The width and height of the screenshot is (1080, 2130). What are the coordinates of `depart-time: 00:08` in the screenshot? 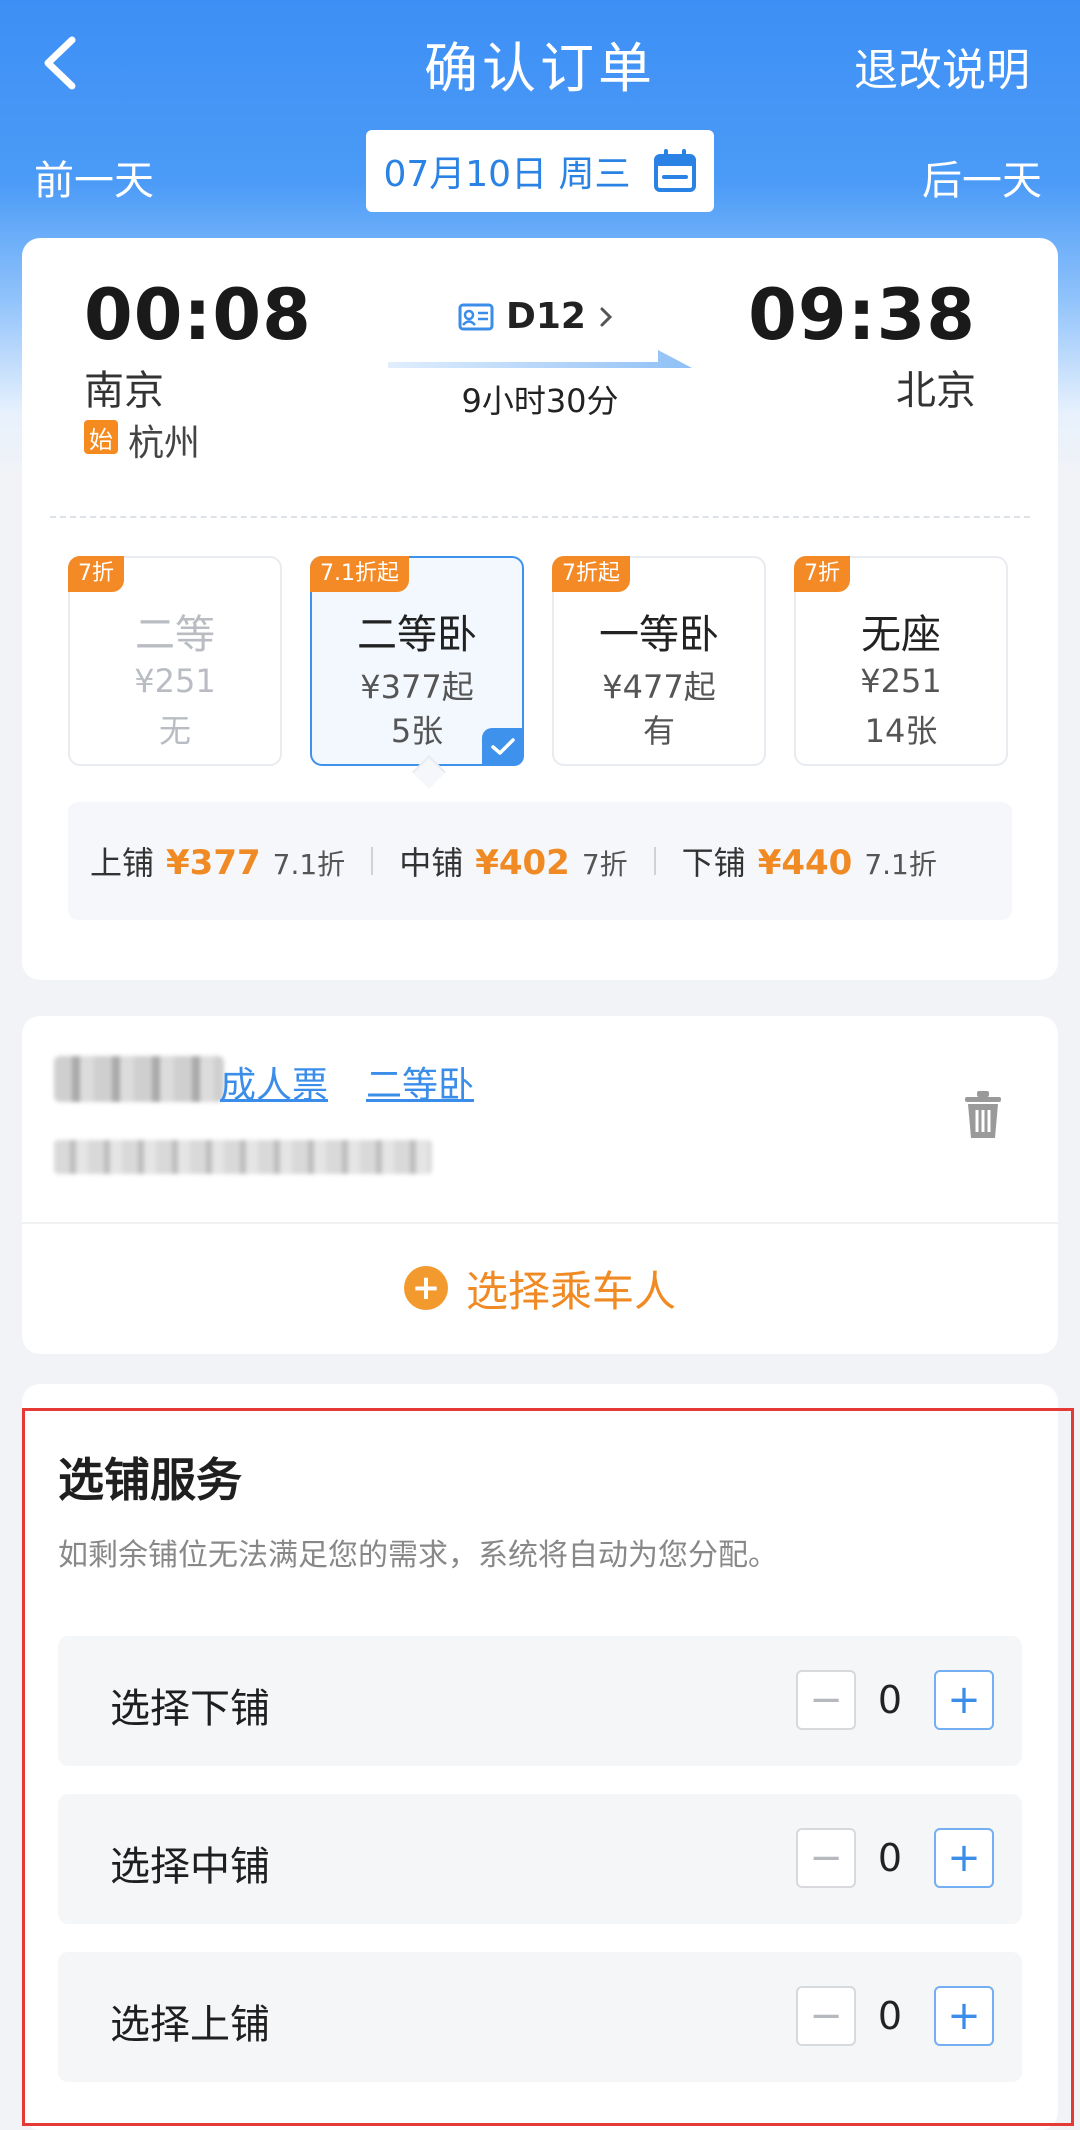 It's located at (198, 315).